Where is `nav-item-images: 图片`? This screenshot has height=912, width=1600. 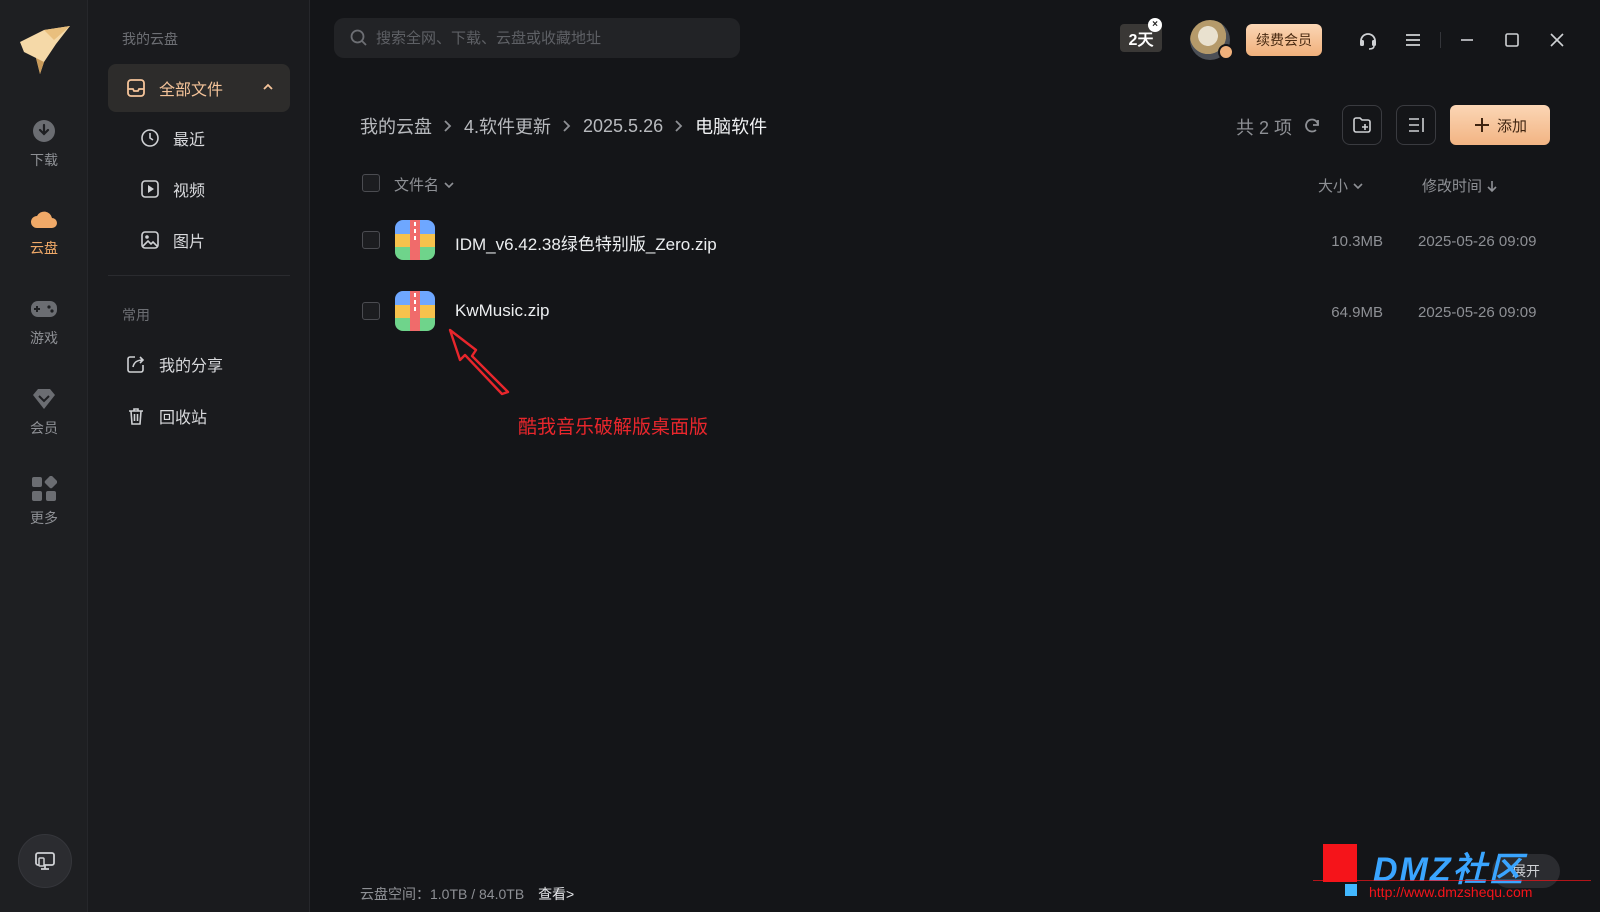
nav-item-images: 图片 is located at coordinates (199, 240).